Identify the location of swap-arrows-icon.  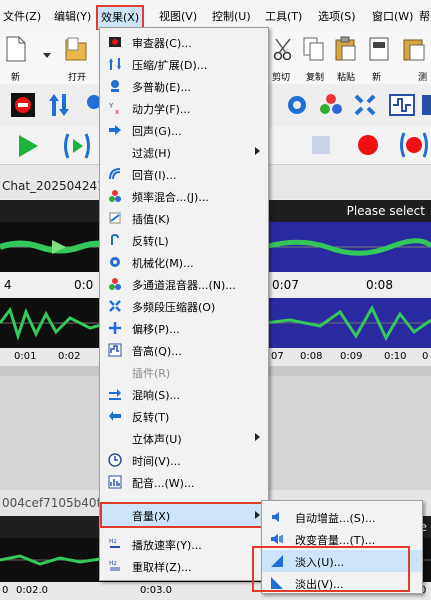
(59, 105).